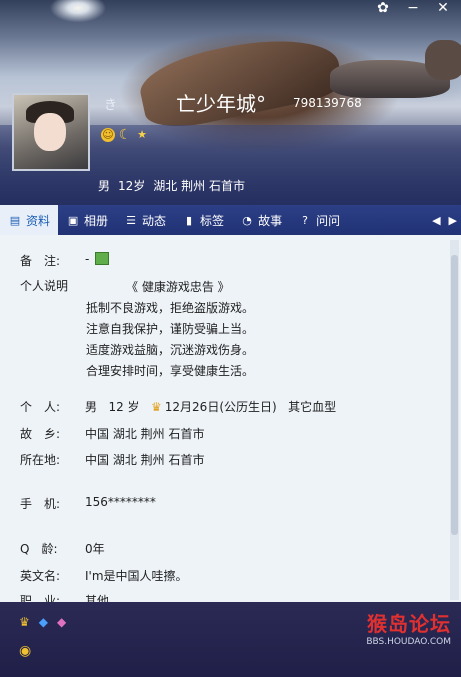 The height and width of the screenshot is (677, 461). Describe the element at coordinates (44, 286) in the screenshot. I see `intro-row: 个人说明` at that location.